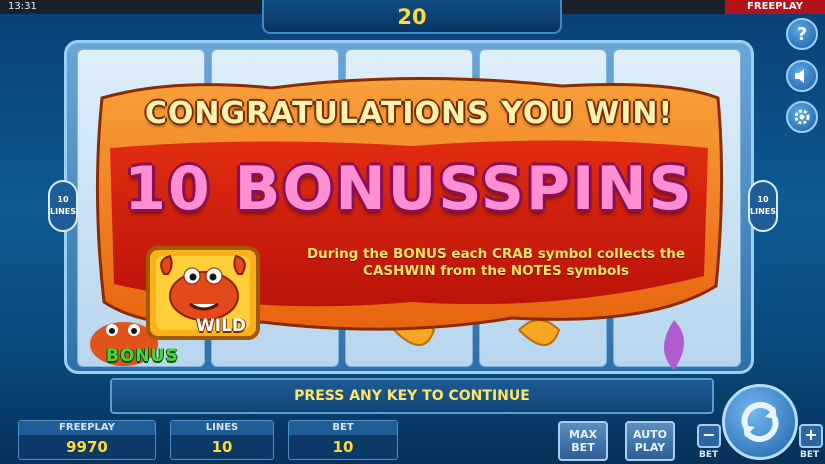 The image size is (825, 464). I want to click on continue-prompt: PRESS ANY KEY TO CONTINUE, so click(412, 396).